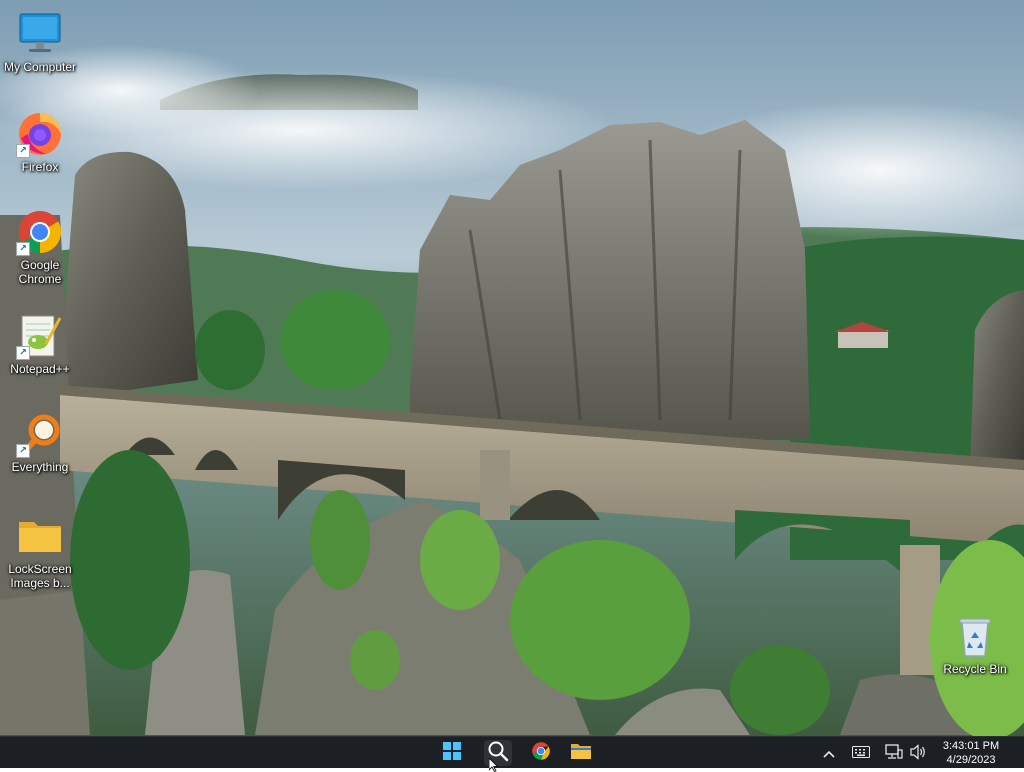  I want to click on taskbar-file-explorer-button, so click(581, 753).